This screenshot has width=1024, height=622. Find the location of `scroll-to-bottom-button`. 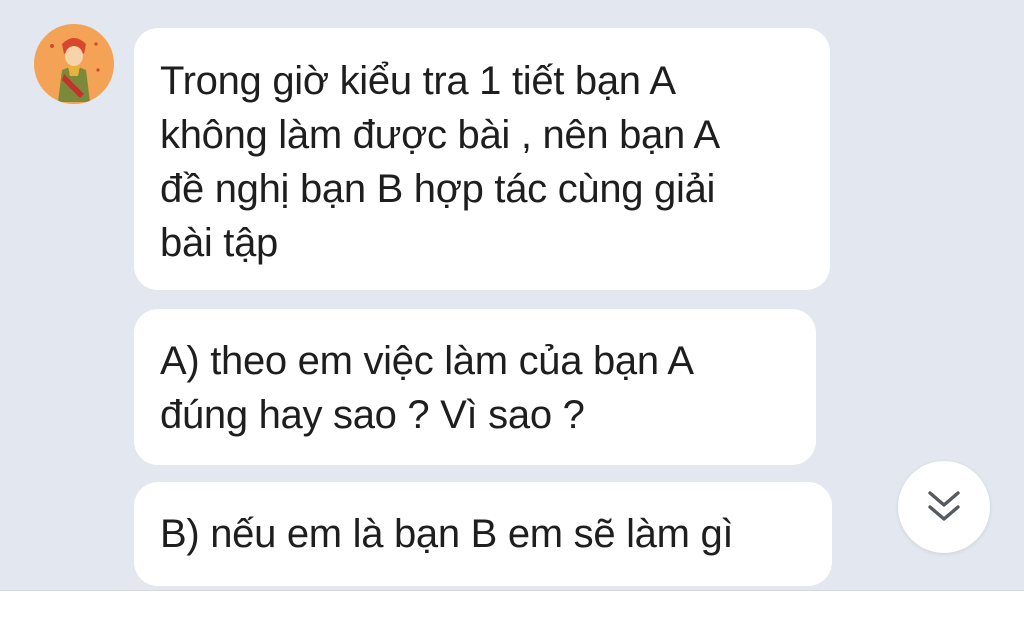

scroll-to-bottom-button is located at coordinates (944, 507).